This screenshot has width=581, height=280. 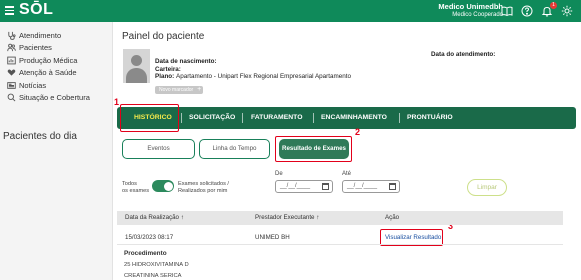 I want to click on column-action: Ação, so click(x=392, y=217).